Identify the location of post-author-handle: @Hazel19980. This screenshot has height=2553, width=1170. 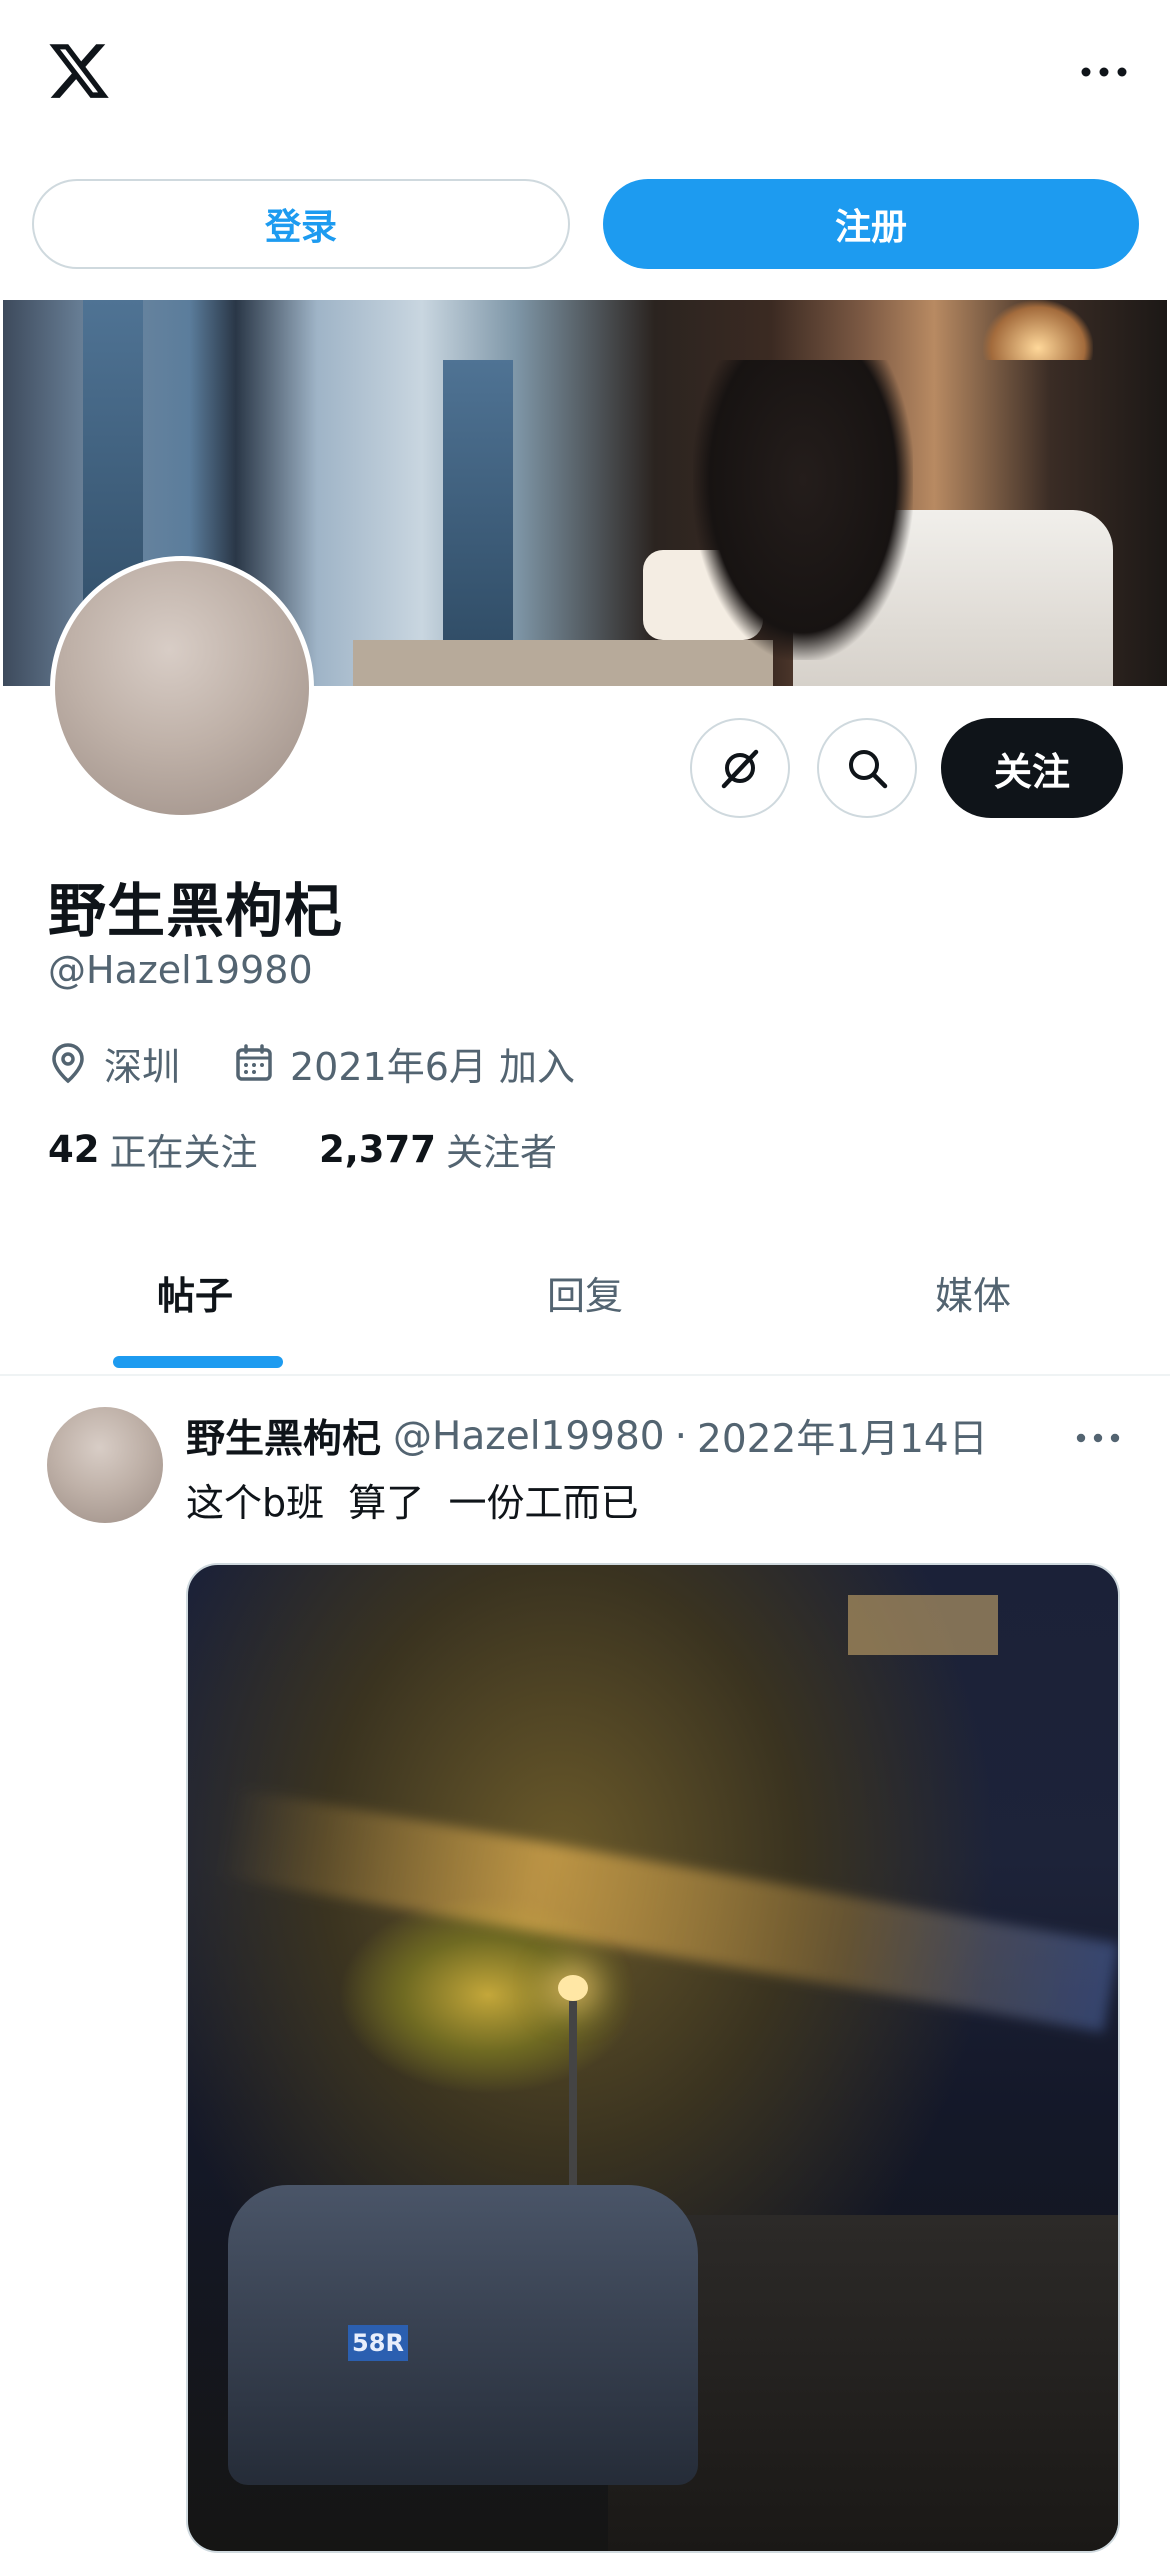
(529, 1436).